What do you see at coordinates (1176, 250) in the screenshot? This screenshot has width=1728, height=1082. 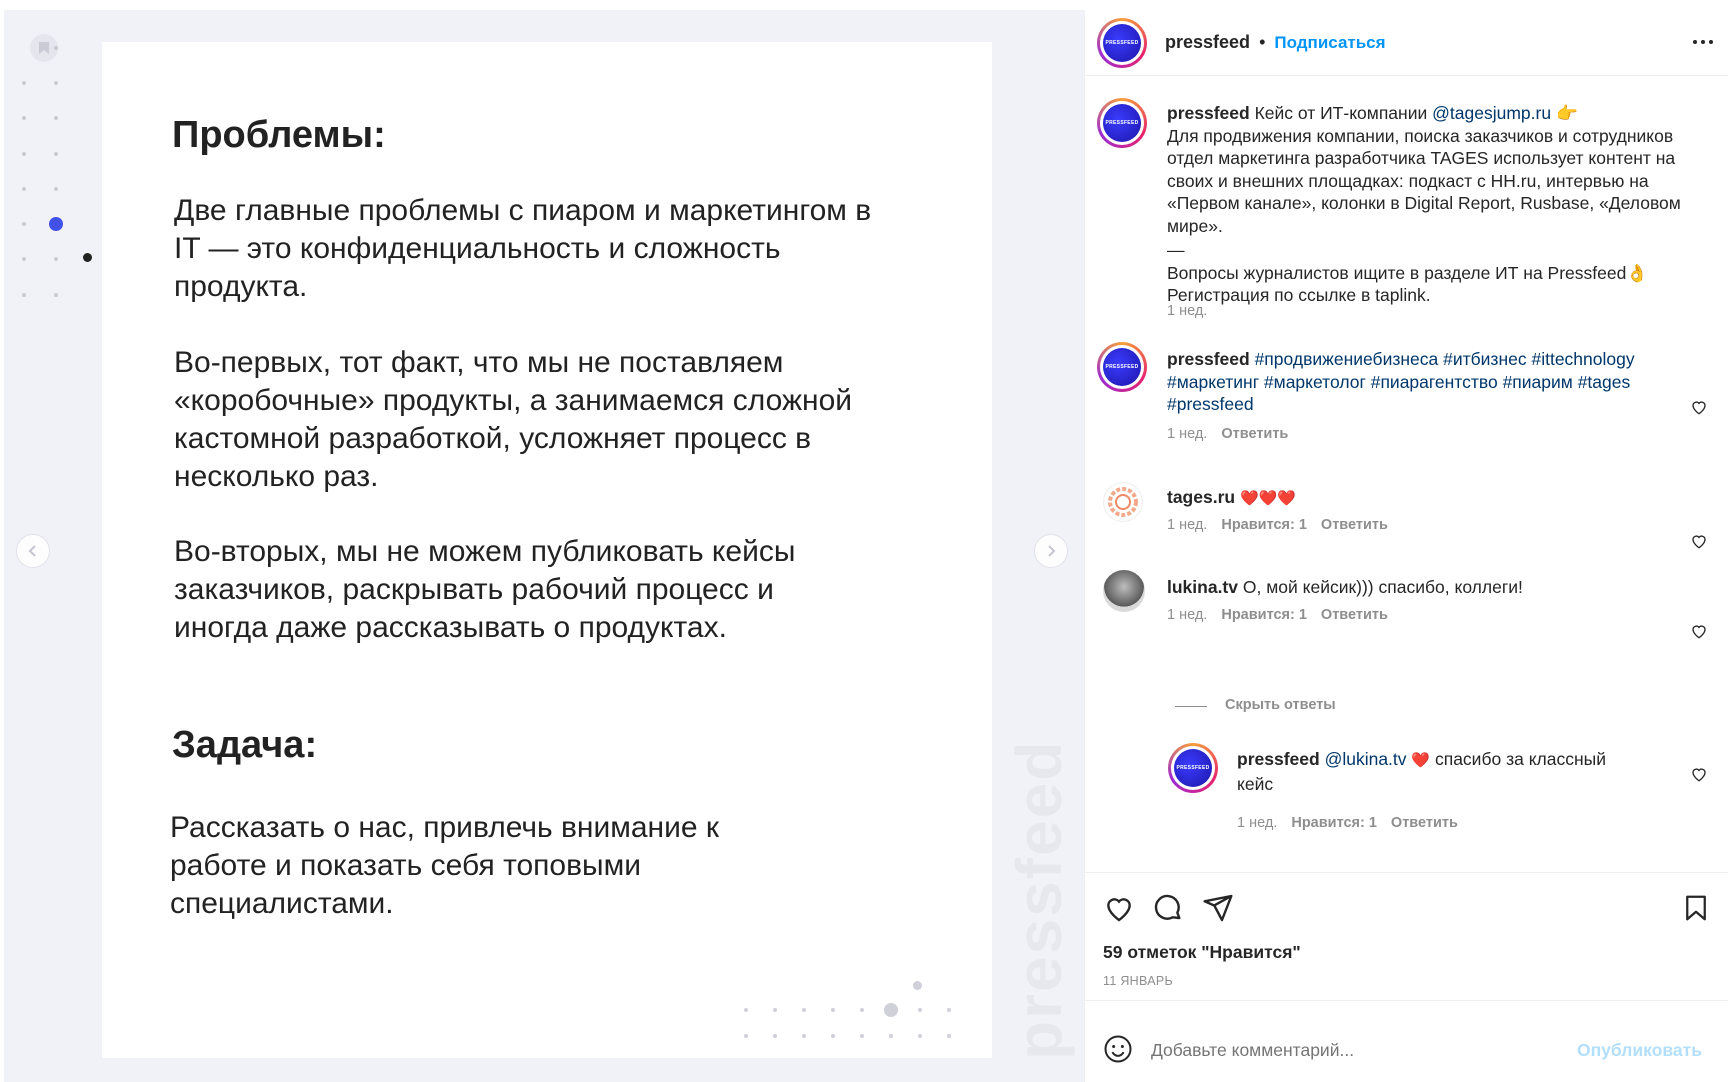 I see `caption-dash: —` at bounding box center [1176, 250].